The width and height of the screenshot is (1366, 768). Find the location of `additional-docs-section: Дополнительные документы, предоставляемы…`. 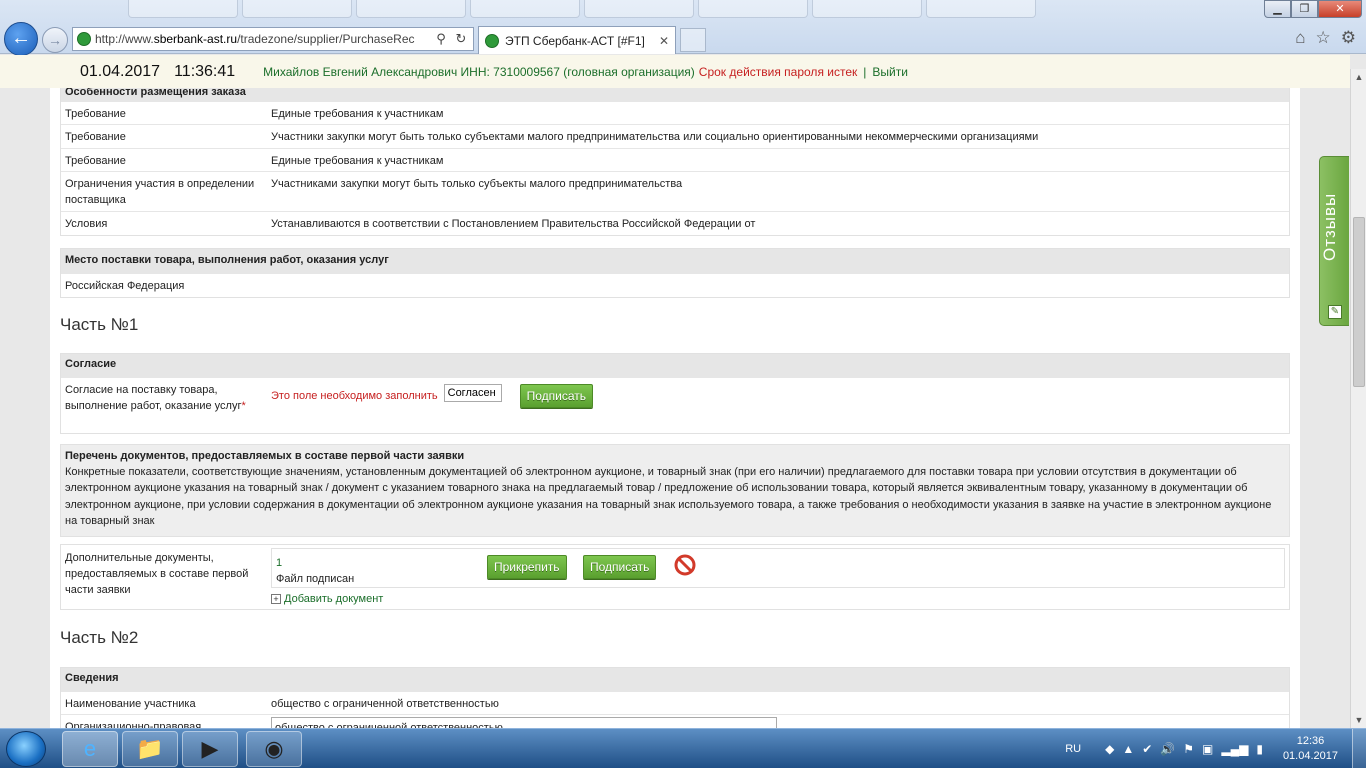

additional-docs-section: Дополнительные документы, предоставляемы… is located at coordinates (675, 577).